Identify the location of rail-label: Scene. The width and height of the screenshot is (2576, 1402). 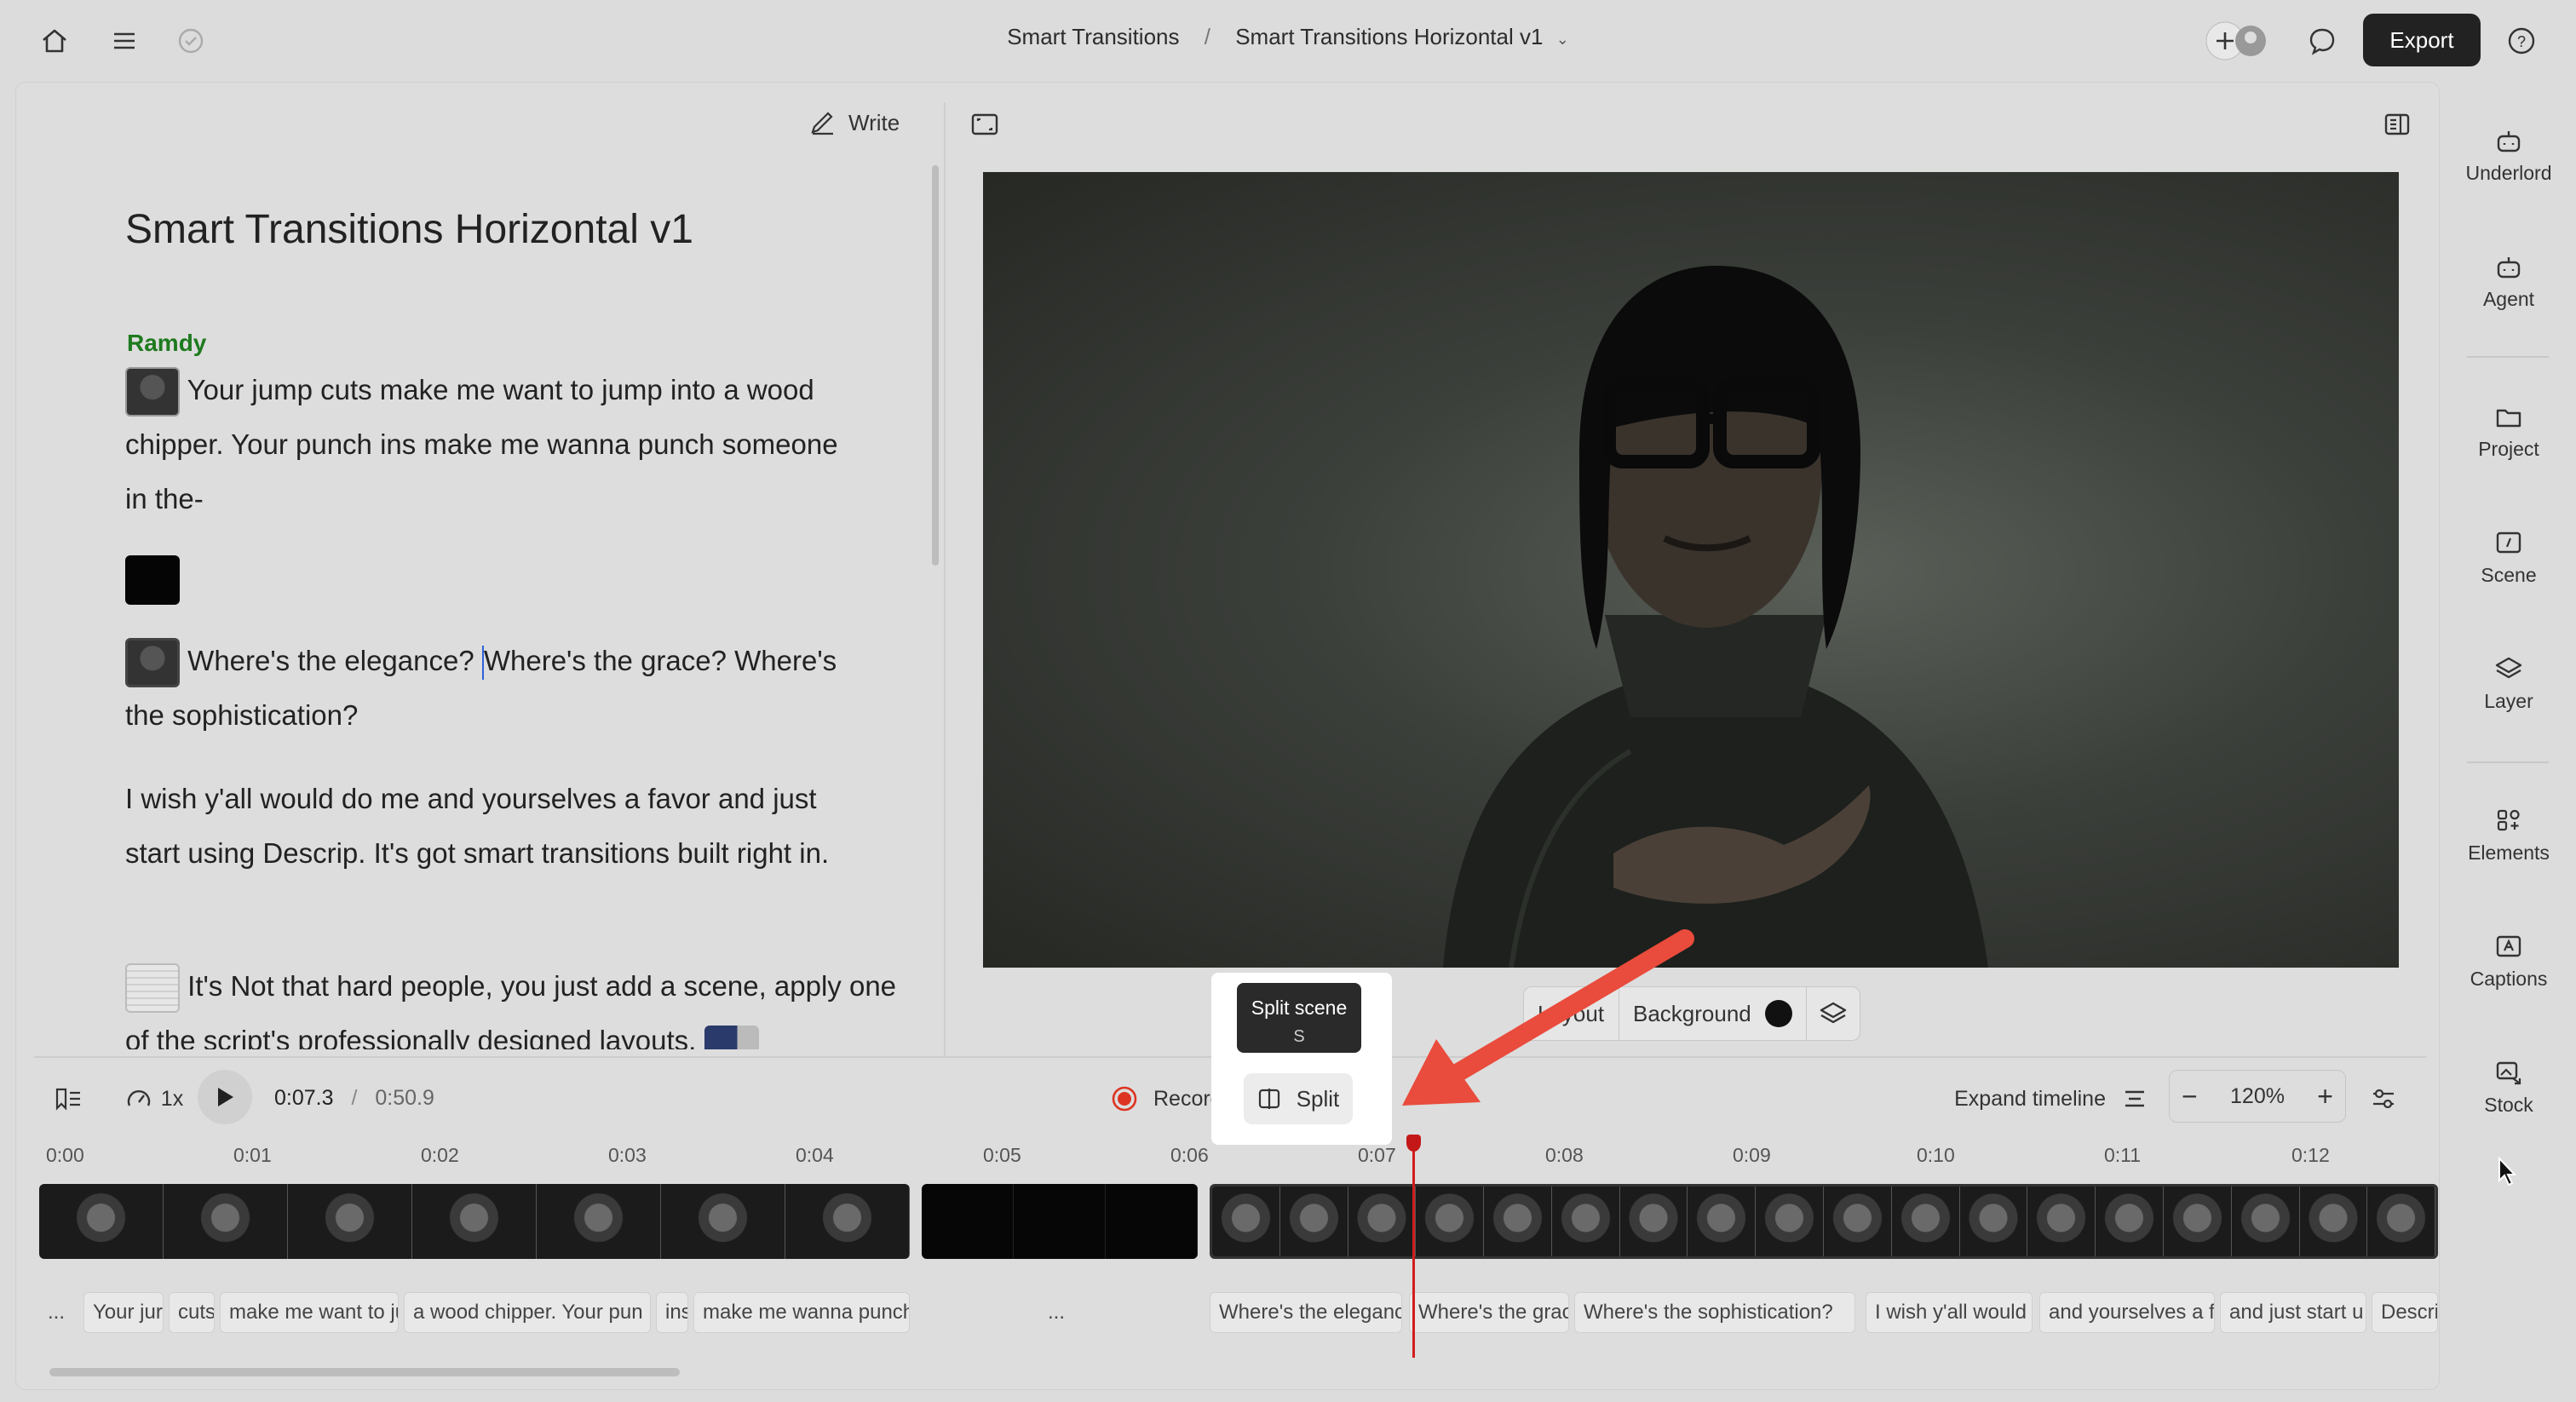
(2509, 575).